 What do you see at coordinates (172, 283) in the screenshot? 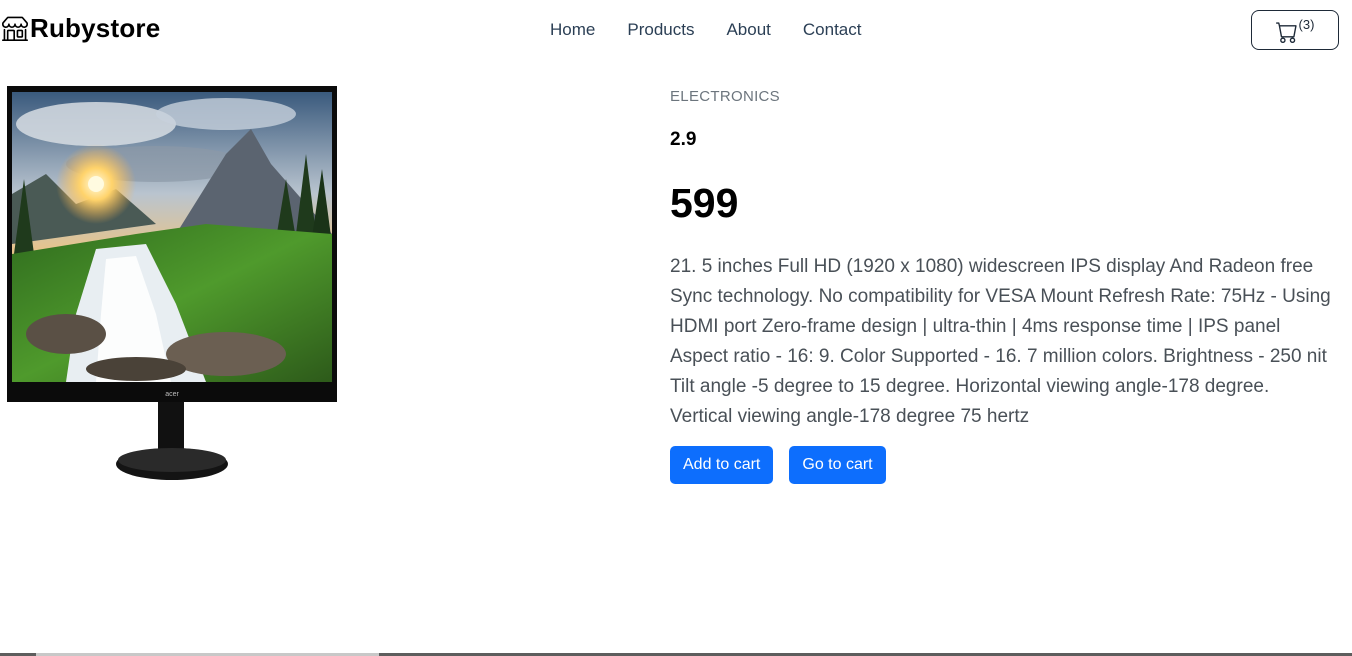
I see `product-image: acer` at bounding box center [172, 283].